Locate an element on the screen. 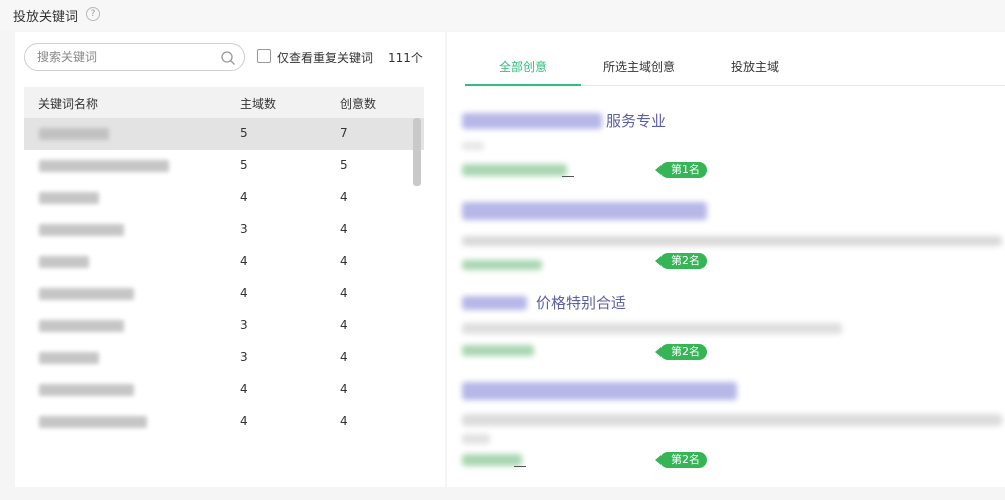 The width and height of the screenshot is (1005, 500). active-tab-indicator is located at coordinates (523, 85).